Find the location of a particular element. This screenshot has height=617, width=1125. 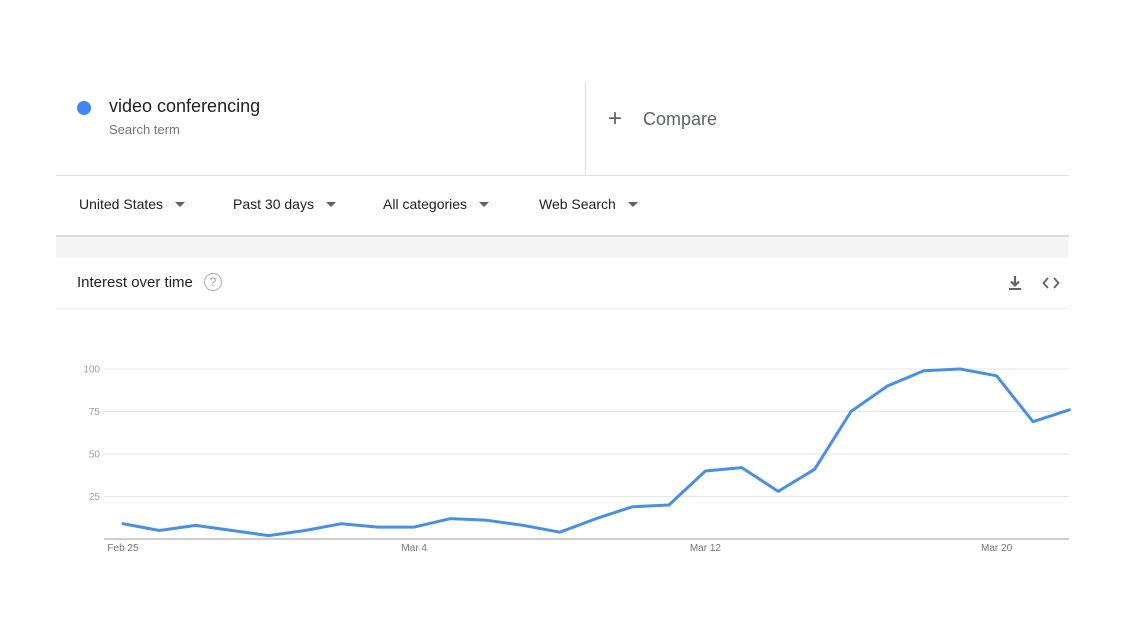

y-axis-ticks: 25 50 75 100 is located at coordinates (91, 434).